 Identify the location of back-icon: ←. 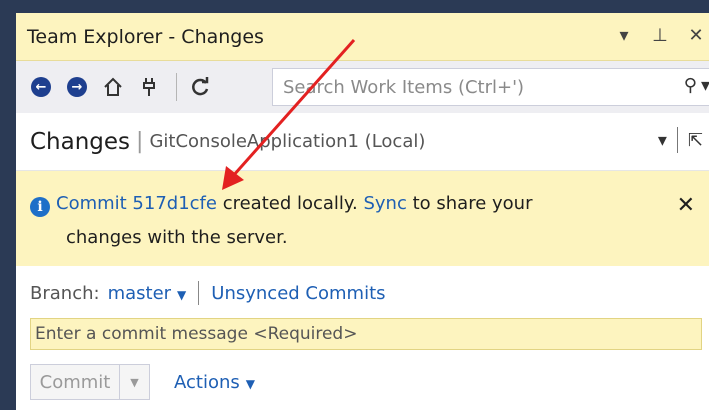
(41, 87).